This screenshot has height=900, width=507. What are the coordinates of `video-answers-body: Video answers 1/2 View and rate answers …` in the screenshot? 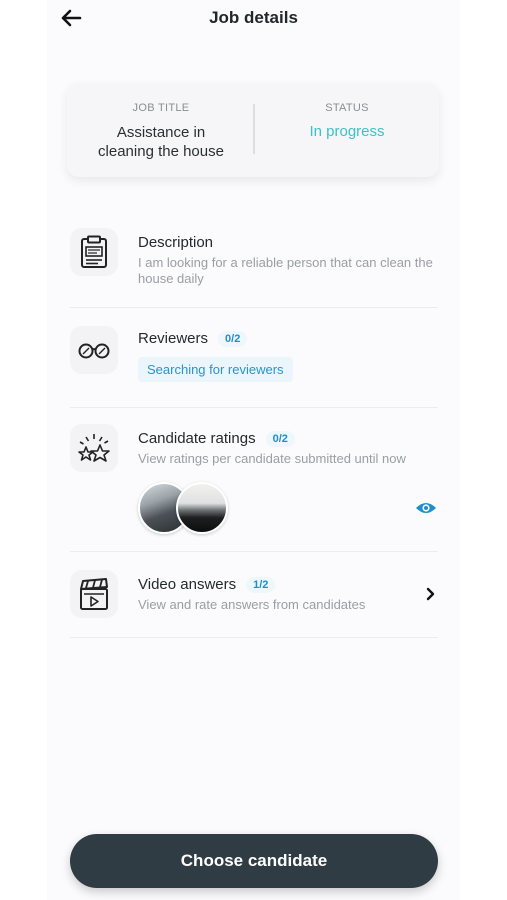 It's located at (288, 594).